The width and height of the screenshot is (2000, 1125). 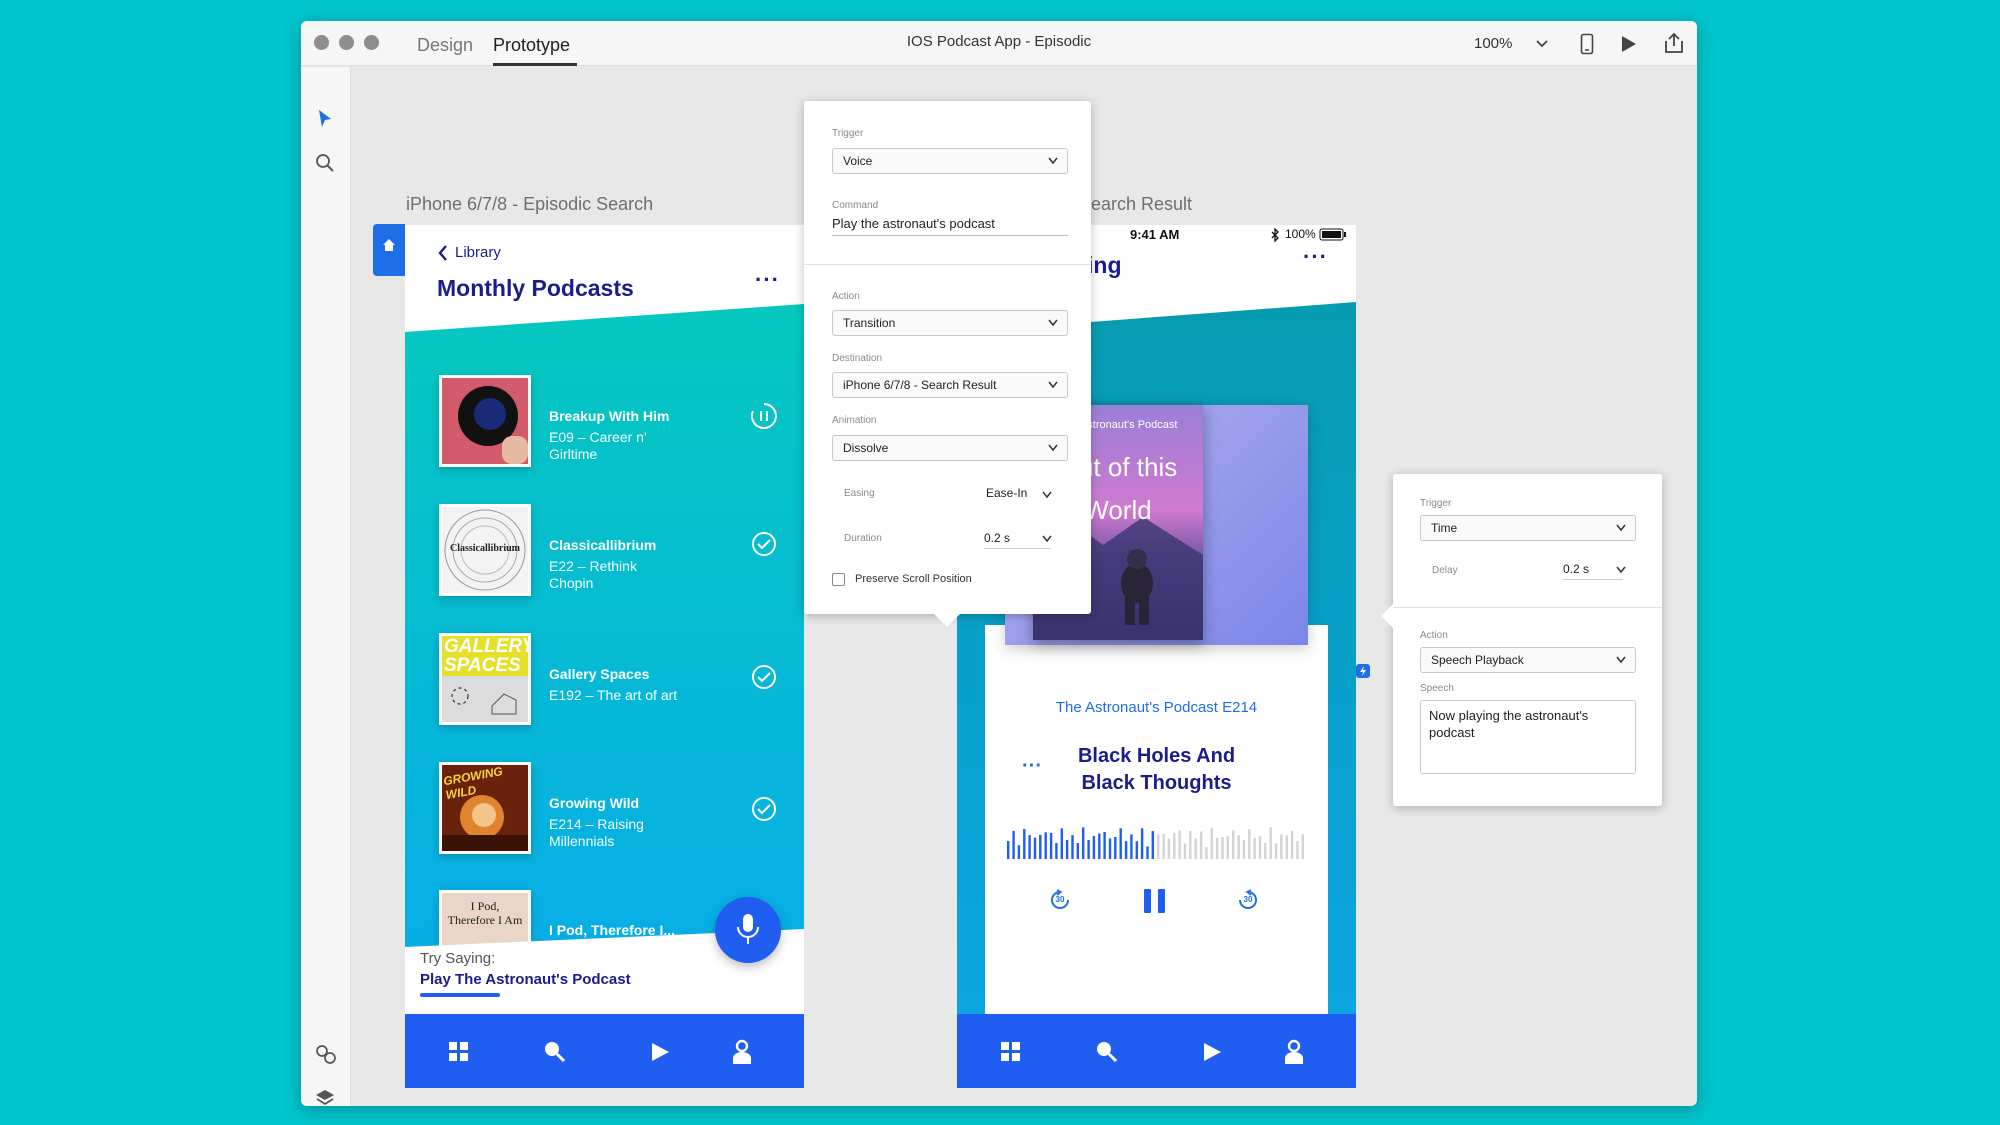 I want to click on skip-forward-button: 30, so click(x=1248, y=900).